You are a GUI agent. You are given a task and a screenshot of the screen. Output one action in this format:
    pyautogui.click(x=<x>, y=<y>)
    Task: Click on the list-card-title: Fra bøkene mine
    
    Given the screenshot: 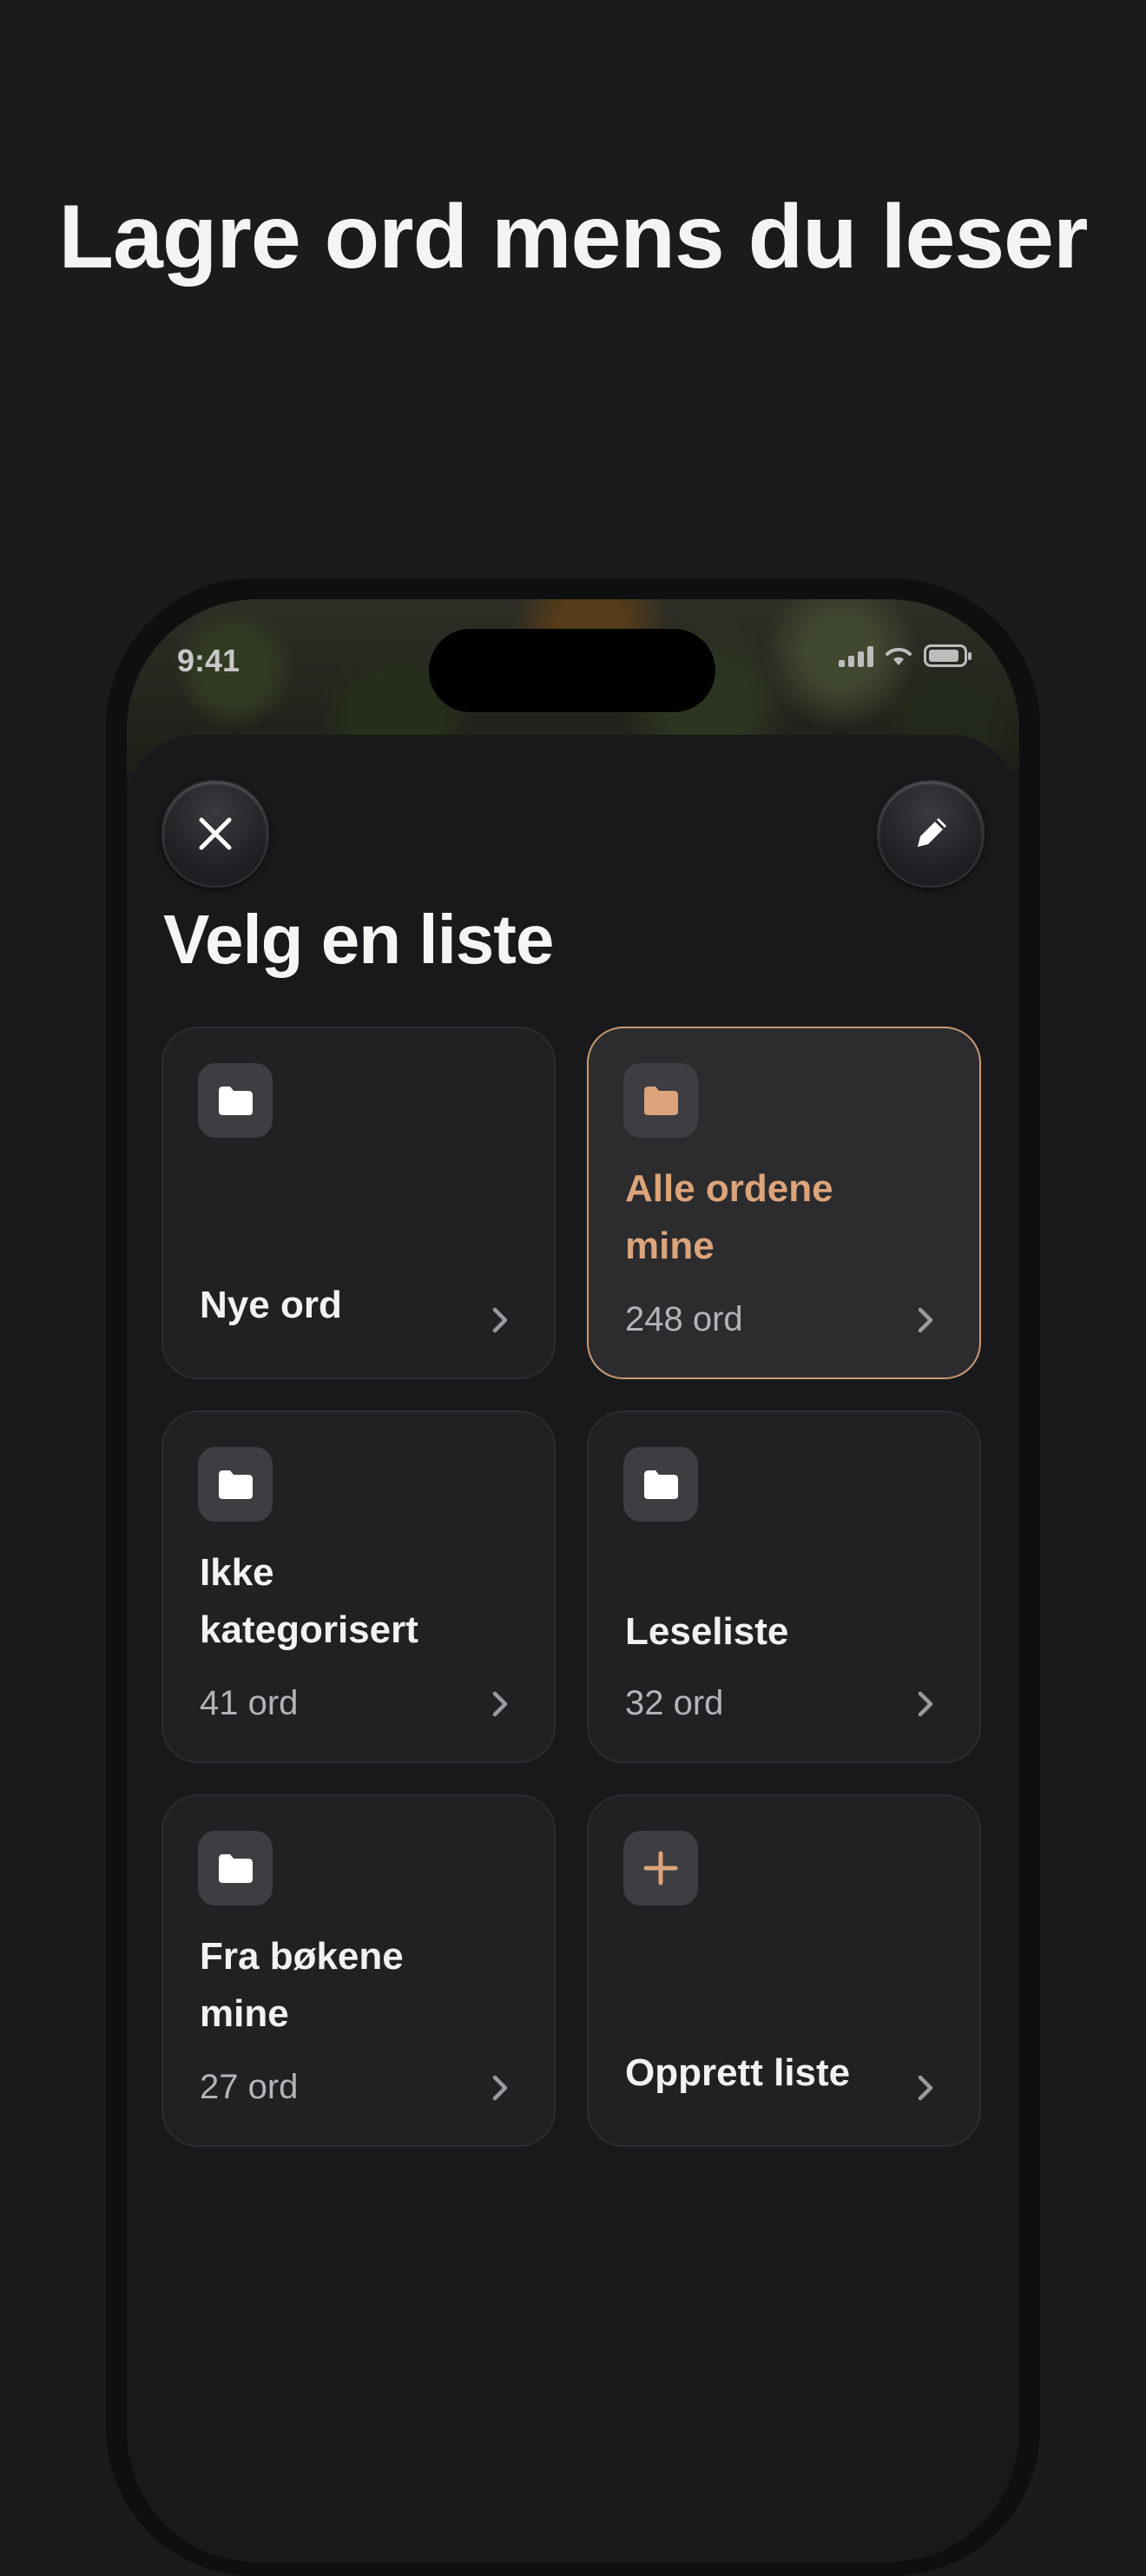 What is the action you would take?
    pyautogui.click(x=302, y=1985)
    